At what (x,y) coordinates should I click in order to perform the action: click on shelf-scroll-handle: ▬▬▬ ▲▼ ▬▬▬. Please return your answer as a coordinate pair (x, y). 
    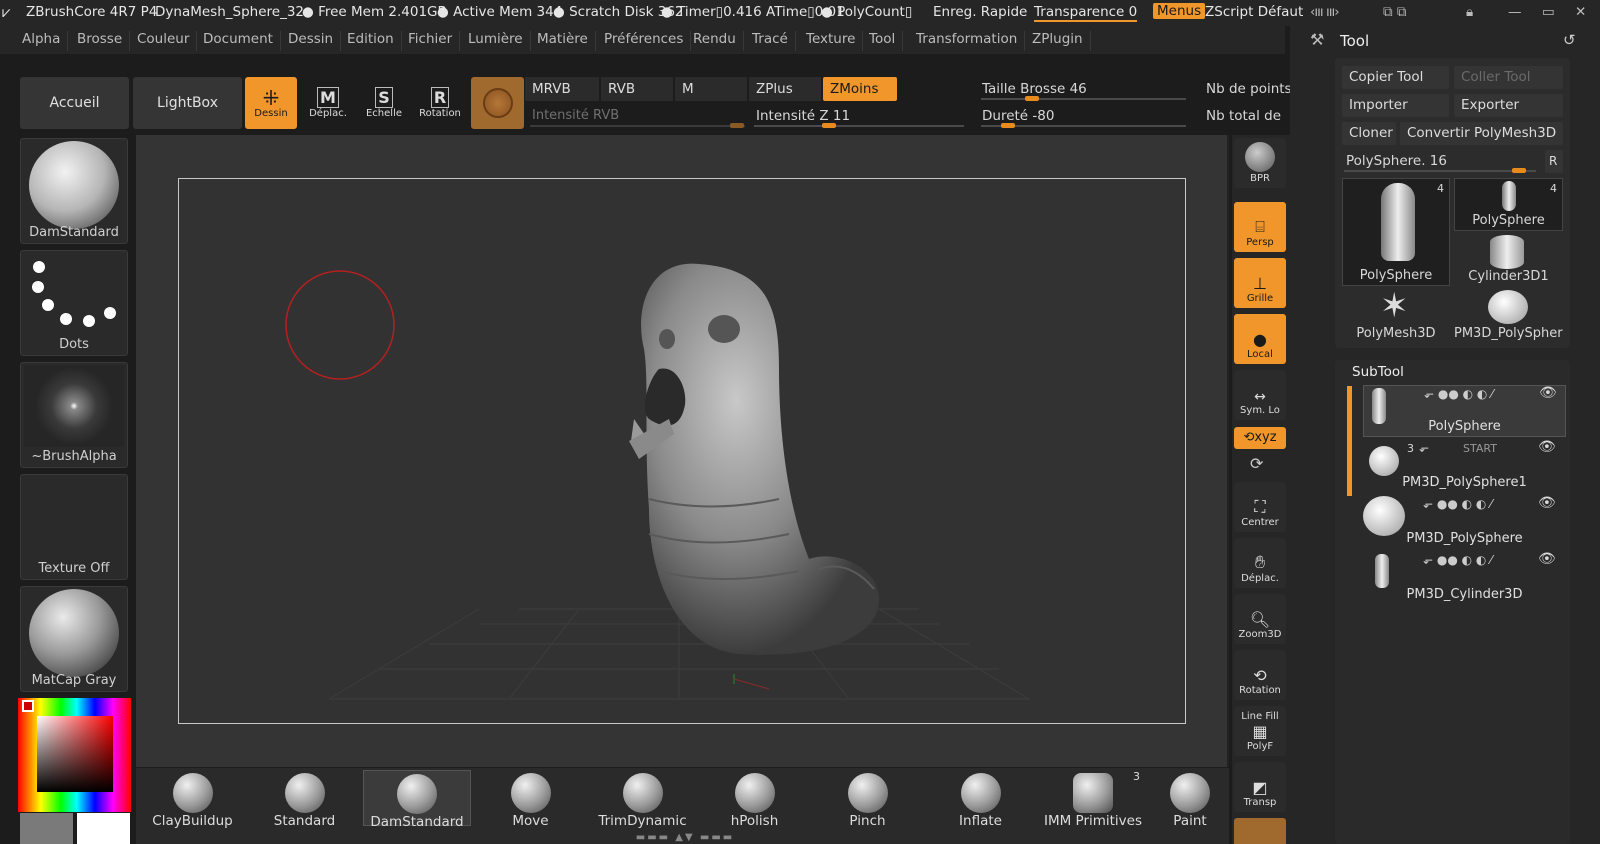
    Looking at the image, I should click on (685, 837).